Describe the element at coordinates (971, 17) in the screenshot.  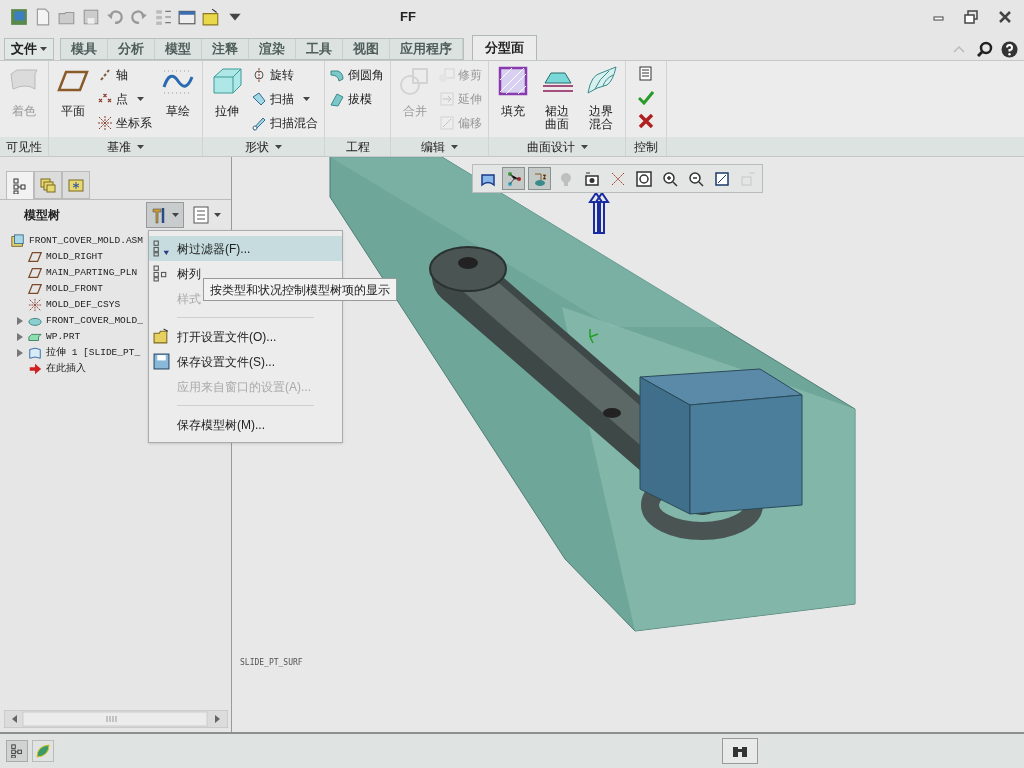
I see `restore-icon` at that location.